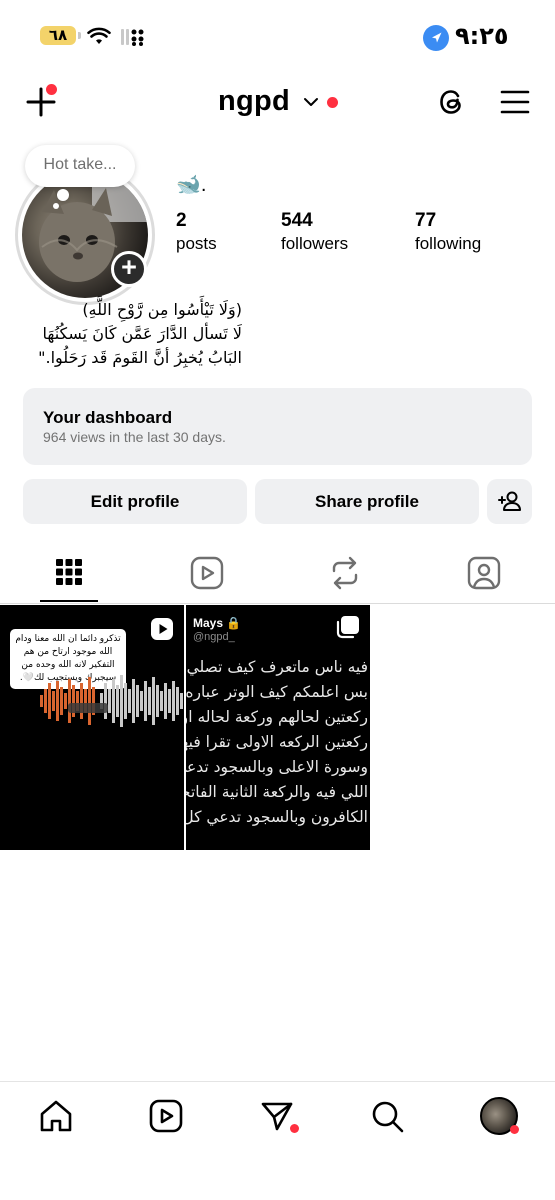 The width and height of the screenshot is (555, 1200). Describe the element at coordinates (111, 701) in the screenshot. I see `audio-waveform` at that location.